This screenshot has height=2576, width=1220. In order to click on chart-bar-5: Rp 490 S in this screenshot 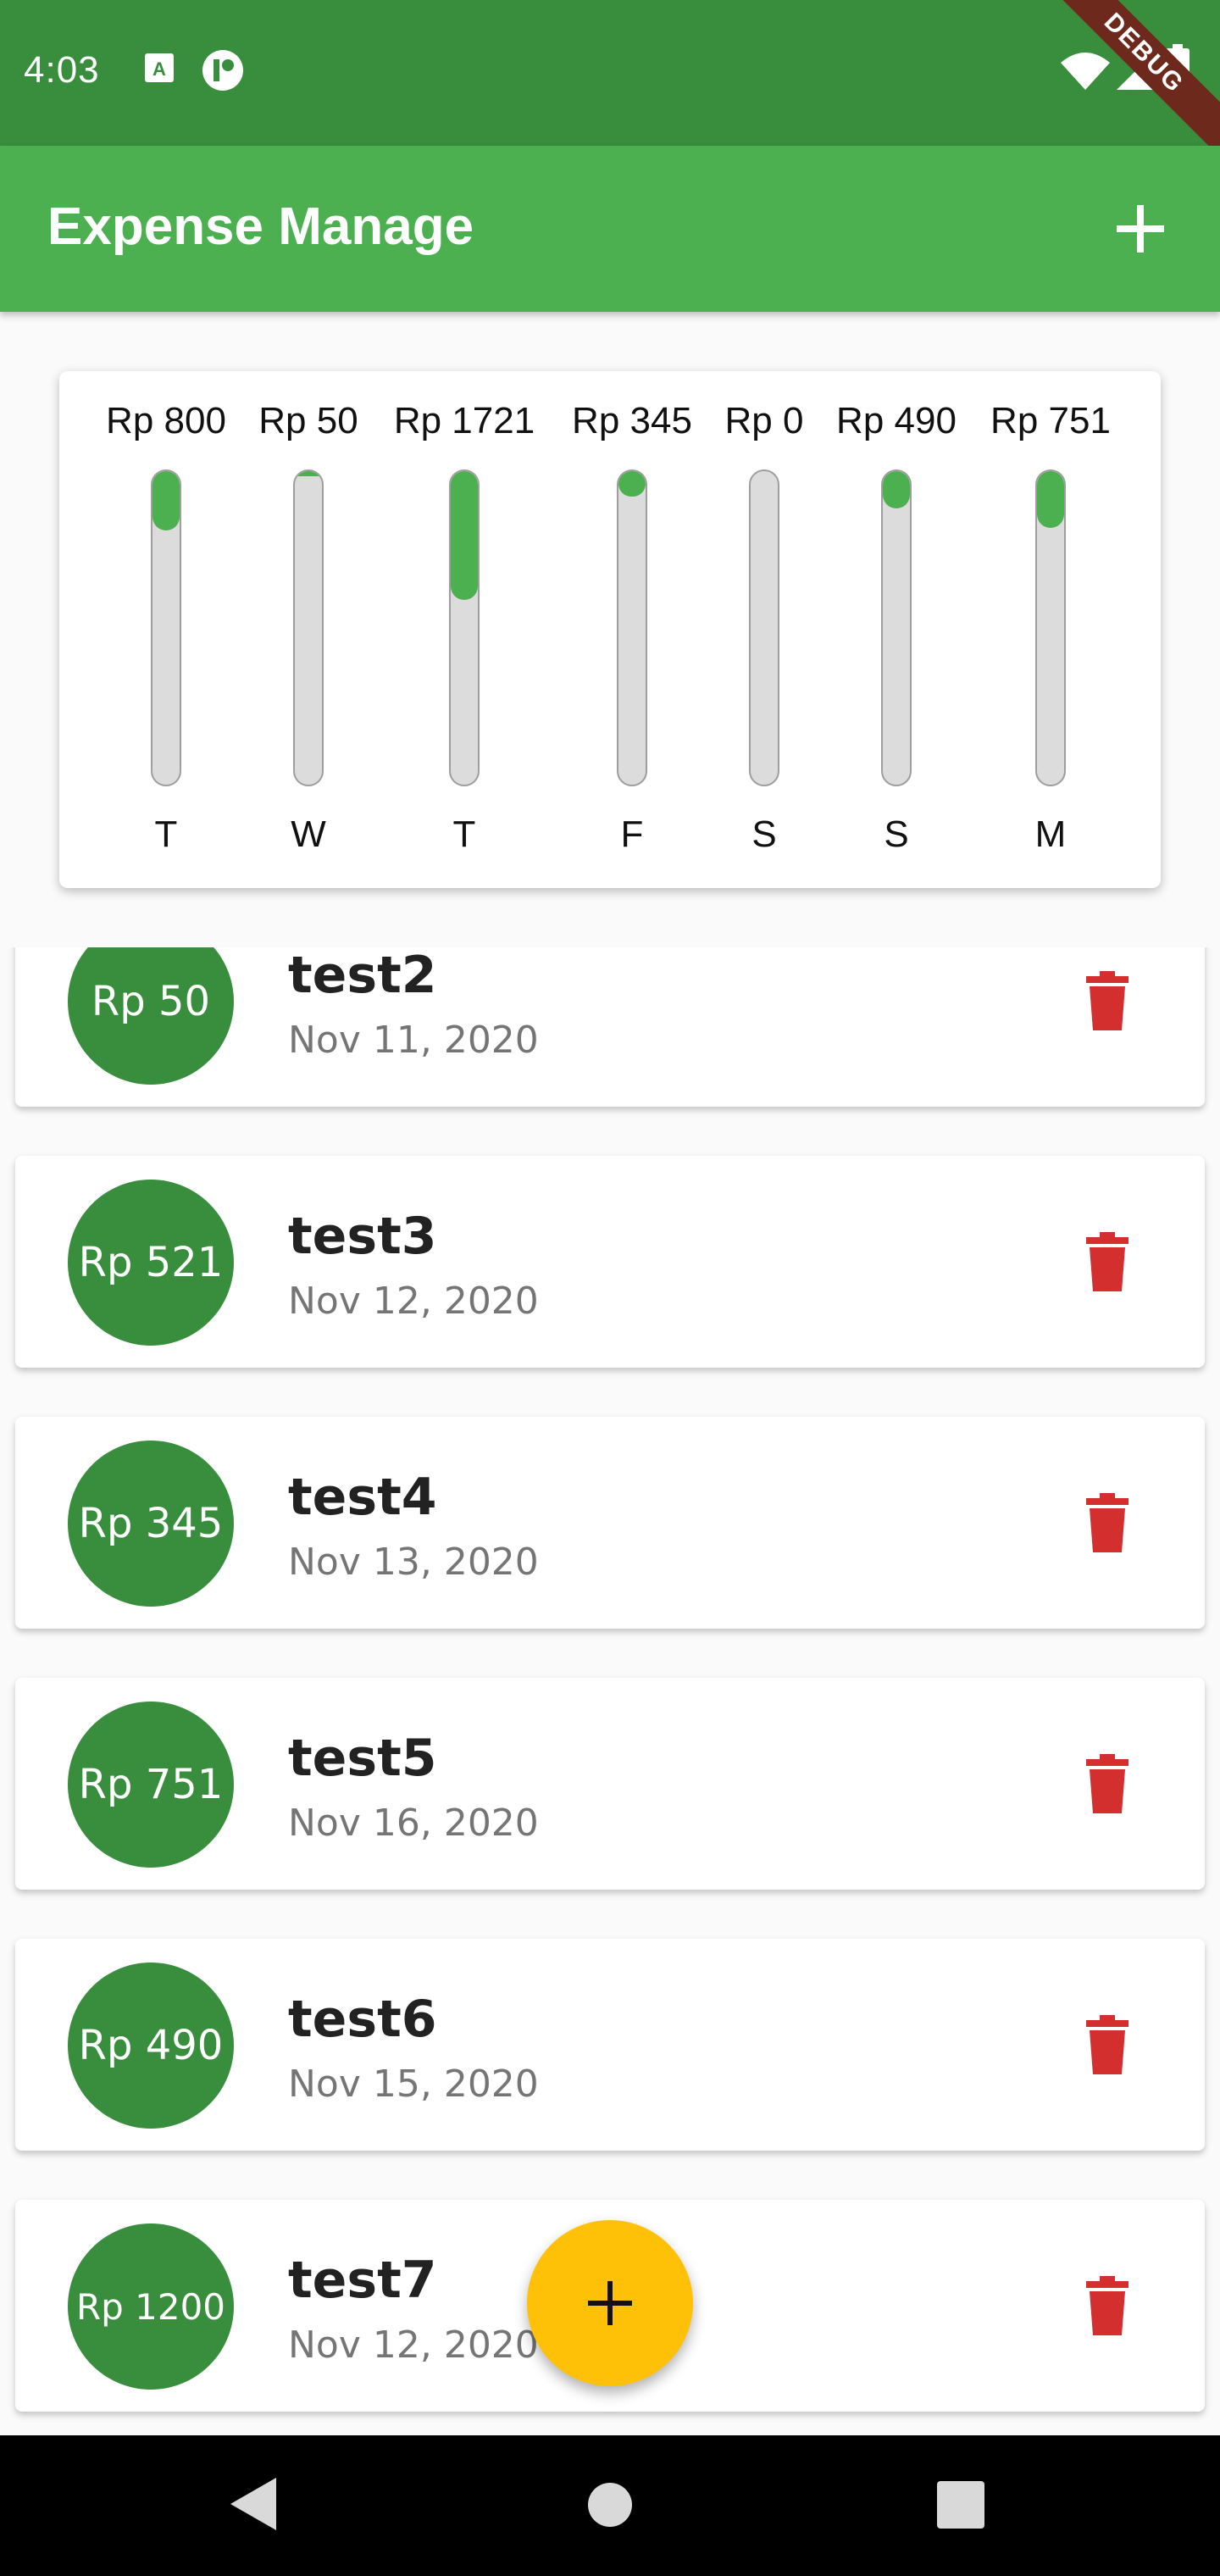, I will do `click(896, 629)`.